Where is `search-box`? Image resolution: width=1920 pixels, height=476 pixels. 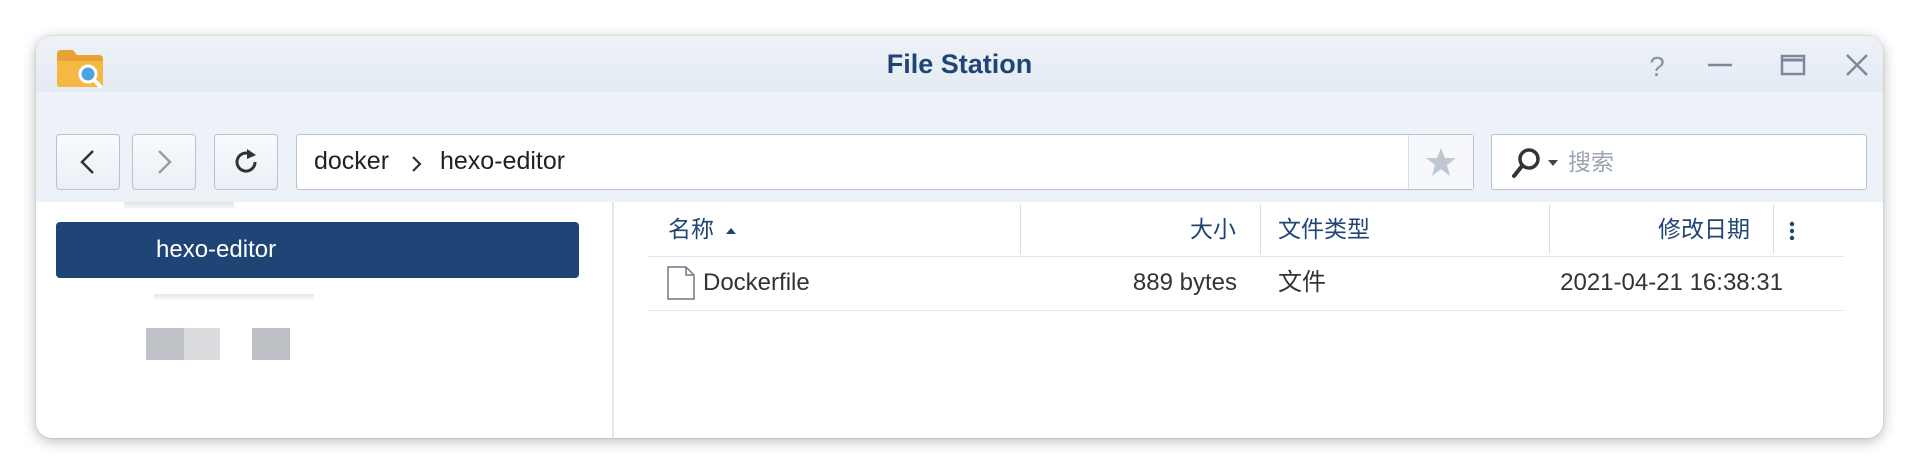
search-box is located at coordinates (1679, 162).